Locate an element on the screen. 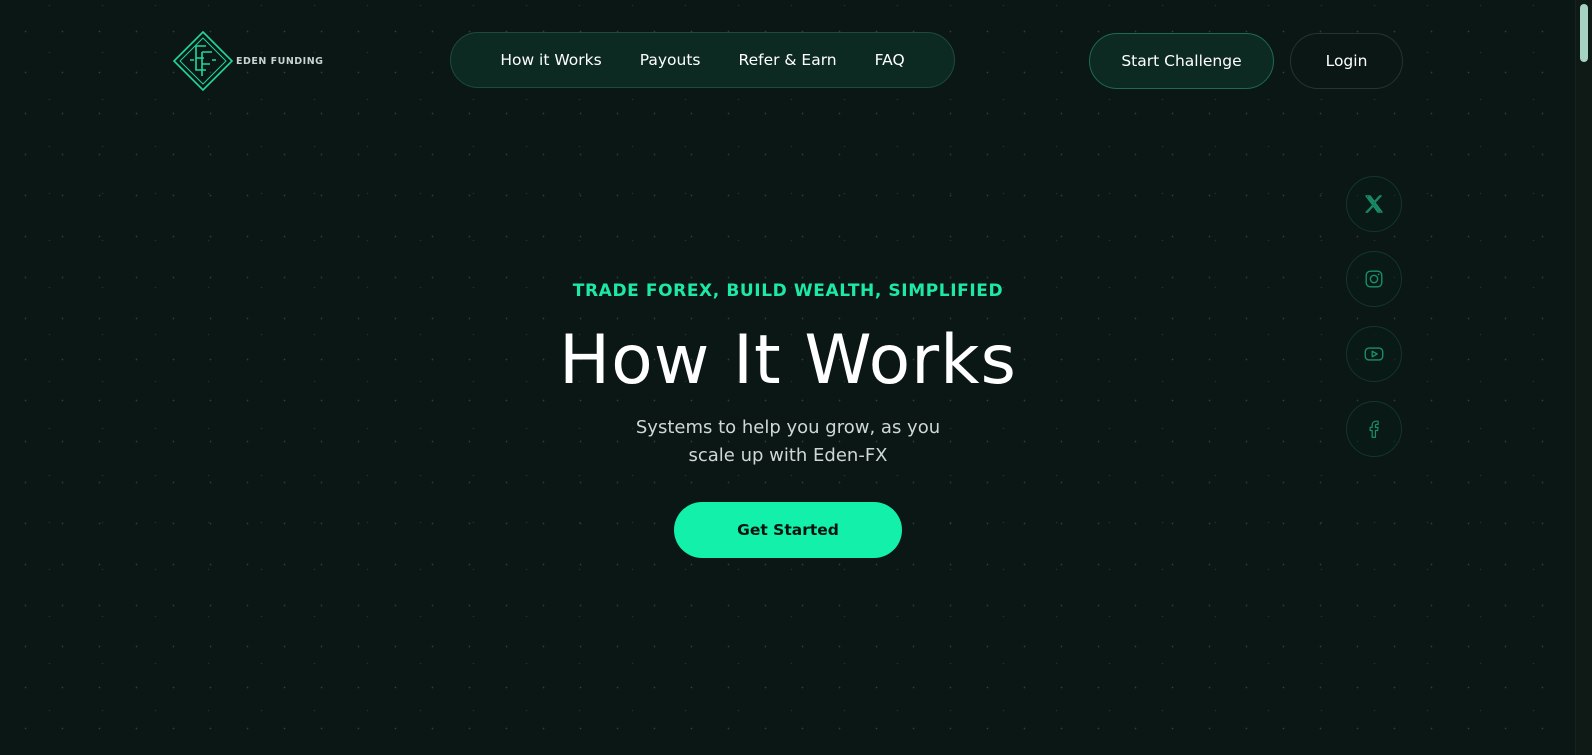 The height and width of the screenshot is (755, 1592). main-nav: How it Works Payouts Refer & Earn FAQ is located at coordinates (702, 60).